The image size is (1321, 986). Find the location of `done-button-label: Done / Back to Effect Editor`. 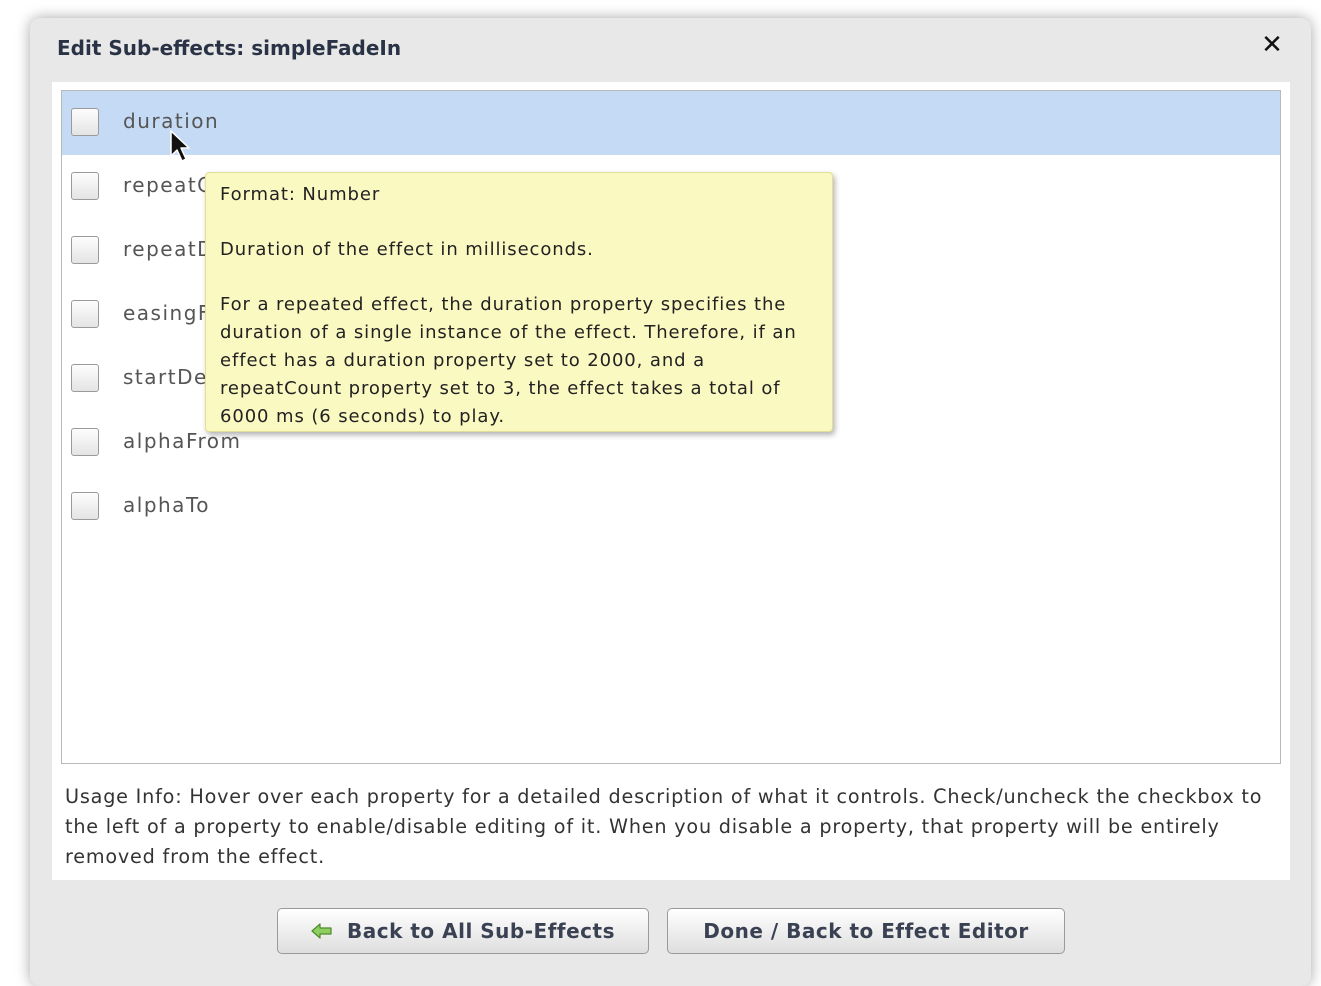

done-button-label: Done / Back to Effect Editor is located at coordinates (866, 931).